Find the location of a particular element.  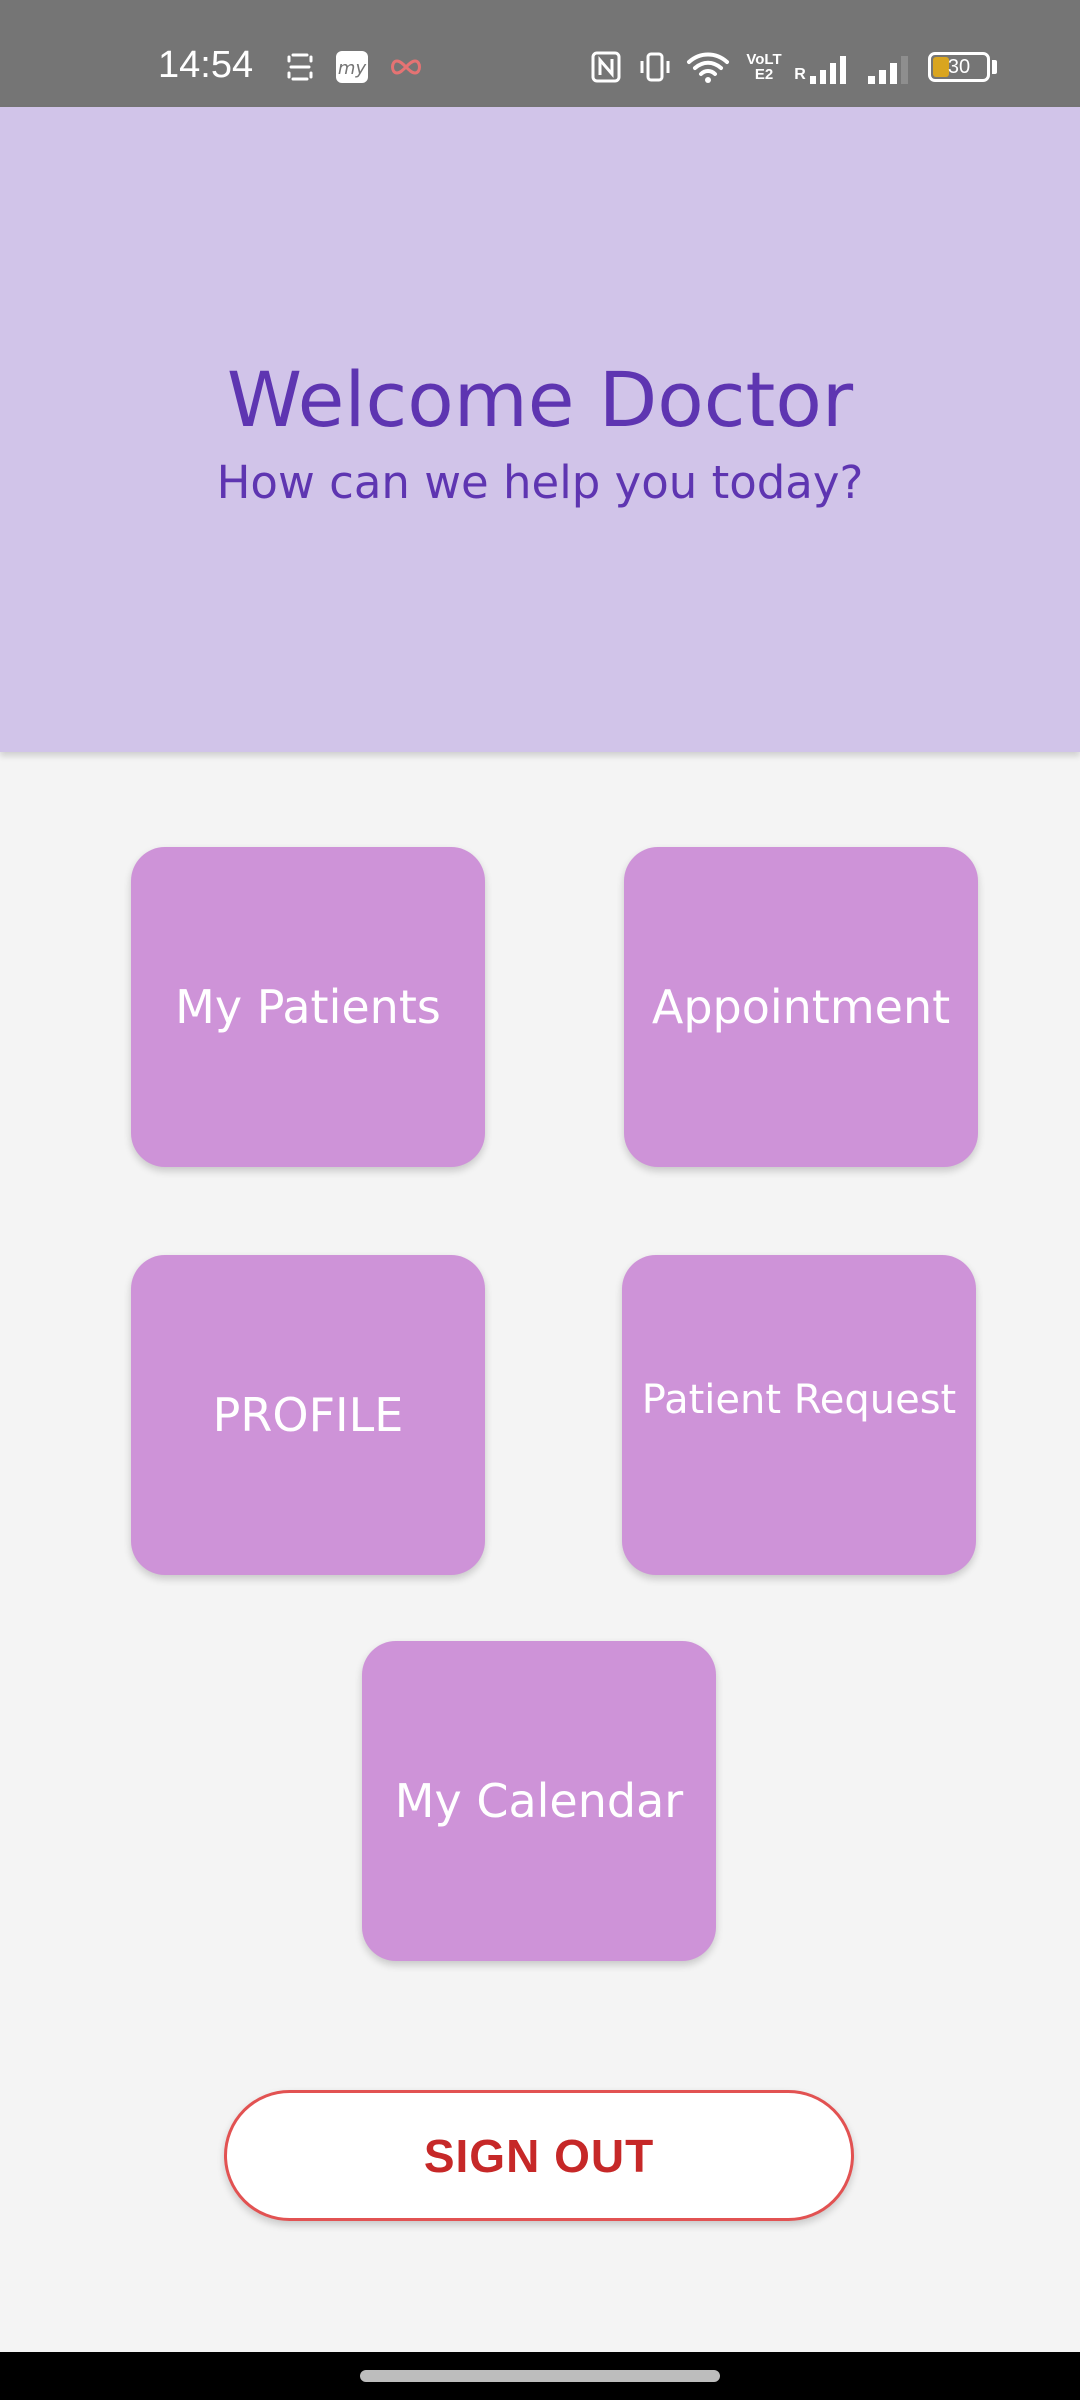

appointment-button: Appointment is located at coordinates (801, 1007).